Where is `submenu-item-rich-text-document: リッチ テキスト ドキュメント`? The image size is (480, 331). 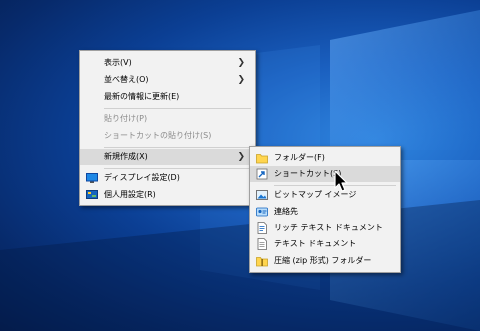 submenu-item-rich-text-document: リッチ テキスト ドキュメント is located at coordinates (325, 228).